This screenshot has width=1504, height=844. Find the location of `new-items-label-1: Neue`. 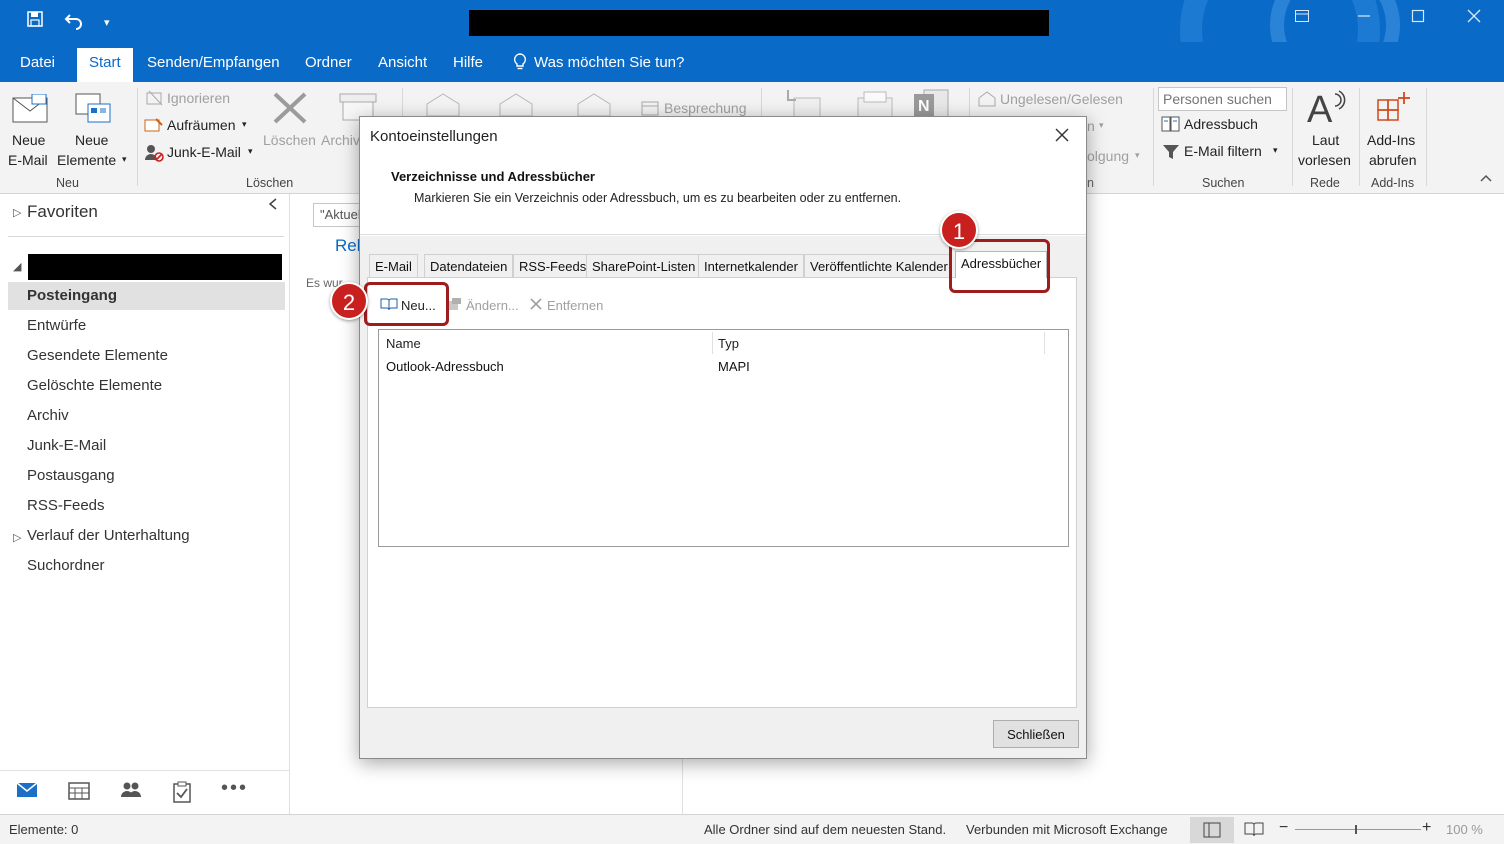

new-items-label-1: Neue is located at coordinates (91, 140).